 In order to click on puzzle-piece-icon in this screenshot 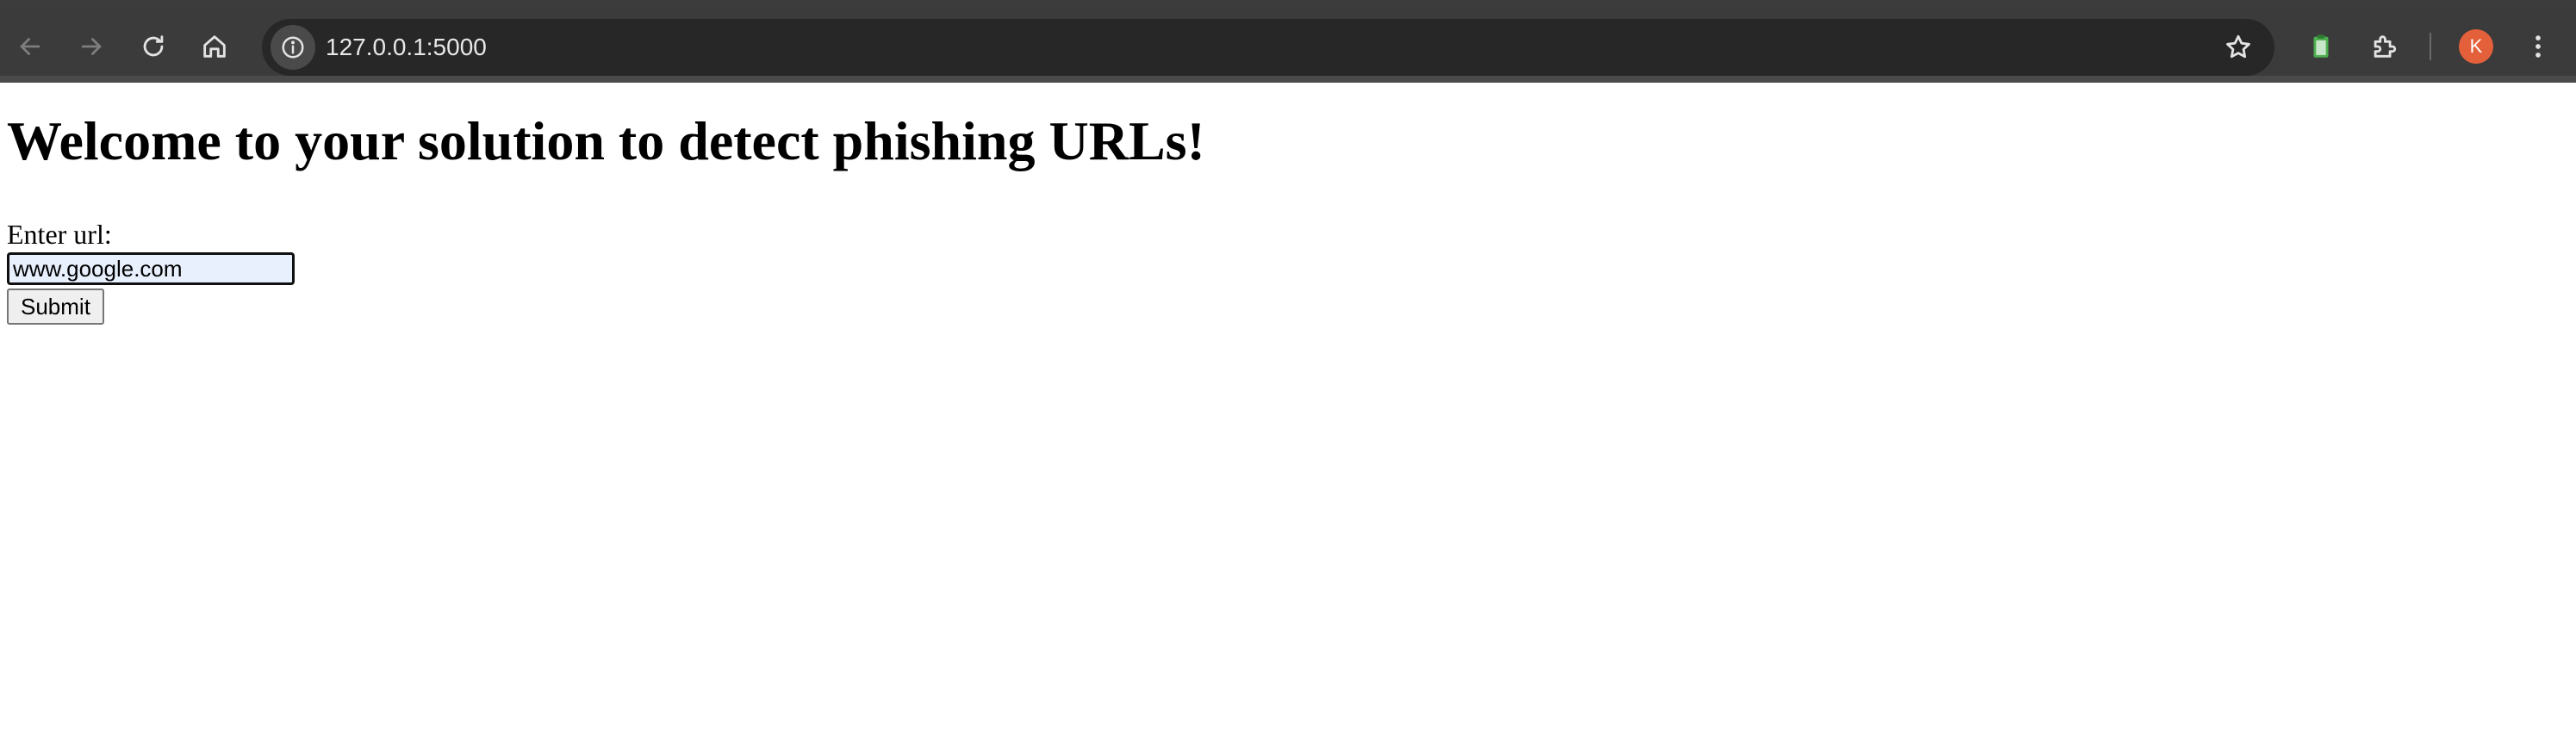, I will do `click(2386, 47)`.